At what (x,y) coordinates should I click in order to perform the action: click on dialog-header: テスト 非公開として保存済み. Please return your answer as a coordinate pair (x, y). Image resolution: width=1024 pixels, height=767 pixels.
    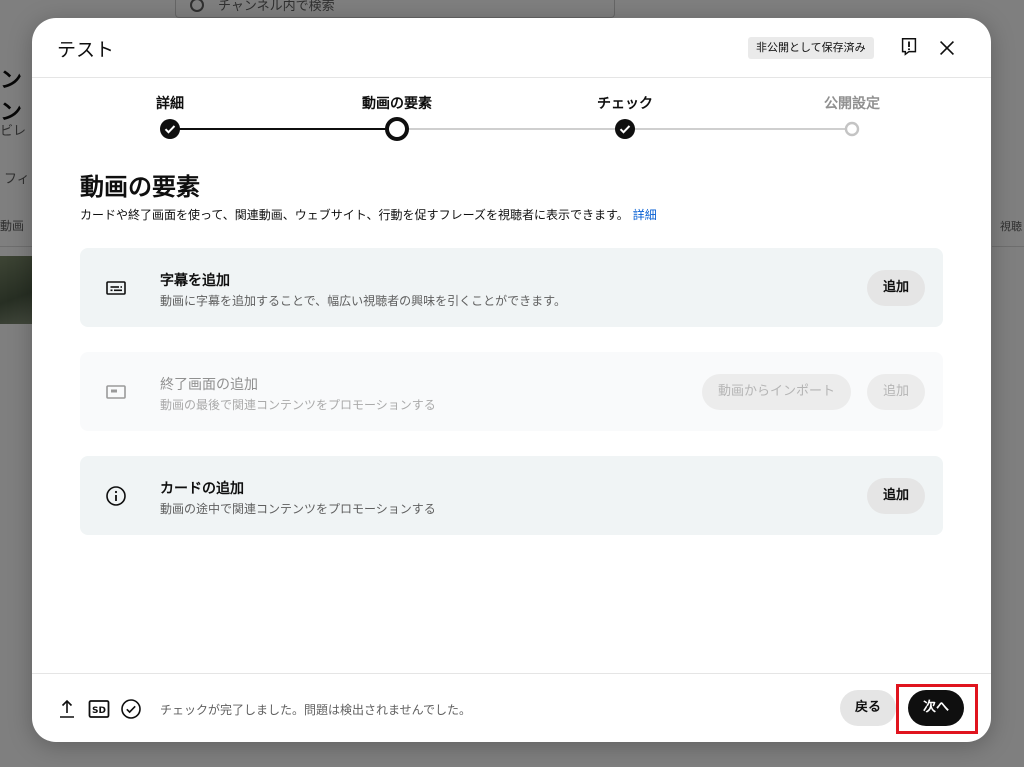
    Looking at the image, I should click on (511, 48).